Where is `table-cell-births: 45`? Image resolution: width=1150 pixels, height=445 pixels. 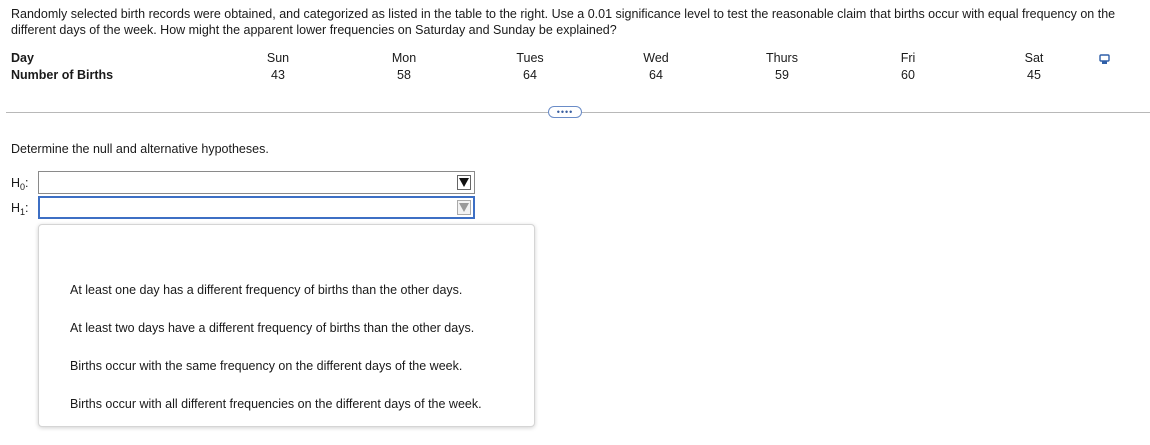
table-cell-births: 45 is located at coordinates (1034, 75).